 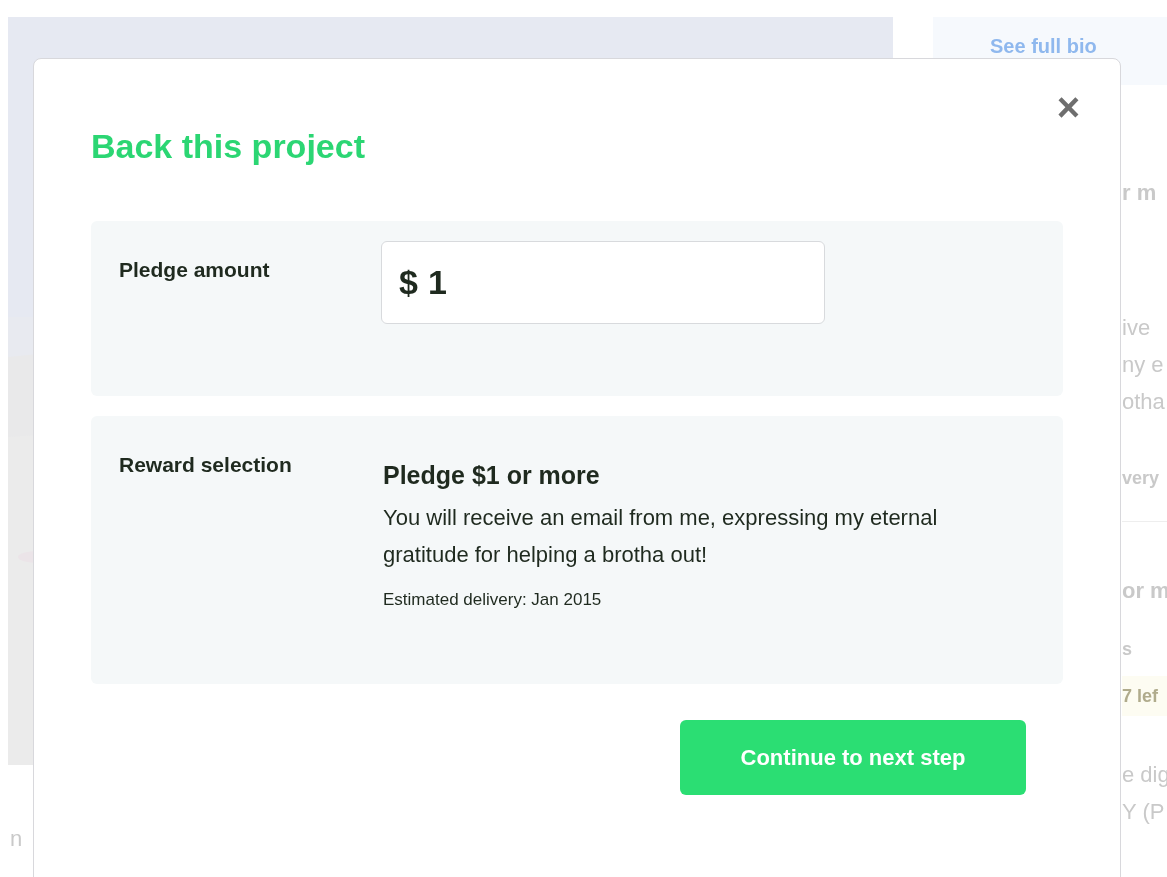 I want to click on reward-title: Pledge $1 or more, so click(x=492, y=475).